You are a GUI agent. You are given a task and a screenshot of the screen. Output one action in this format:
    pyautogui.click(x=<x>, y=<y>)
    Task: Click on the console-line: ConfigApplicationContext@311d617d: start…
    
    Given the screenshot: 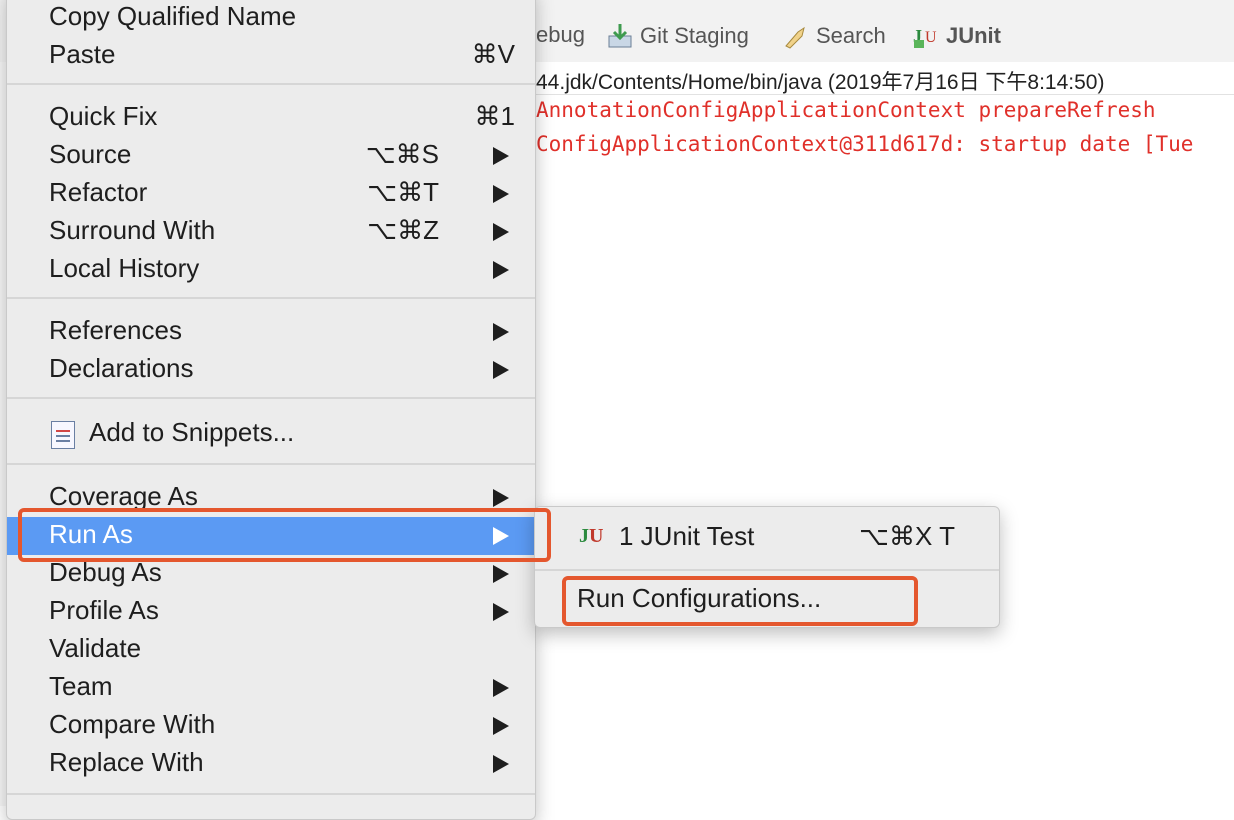 What is the action you would take?
    pyautogui.click(x=865, y=144)
    